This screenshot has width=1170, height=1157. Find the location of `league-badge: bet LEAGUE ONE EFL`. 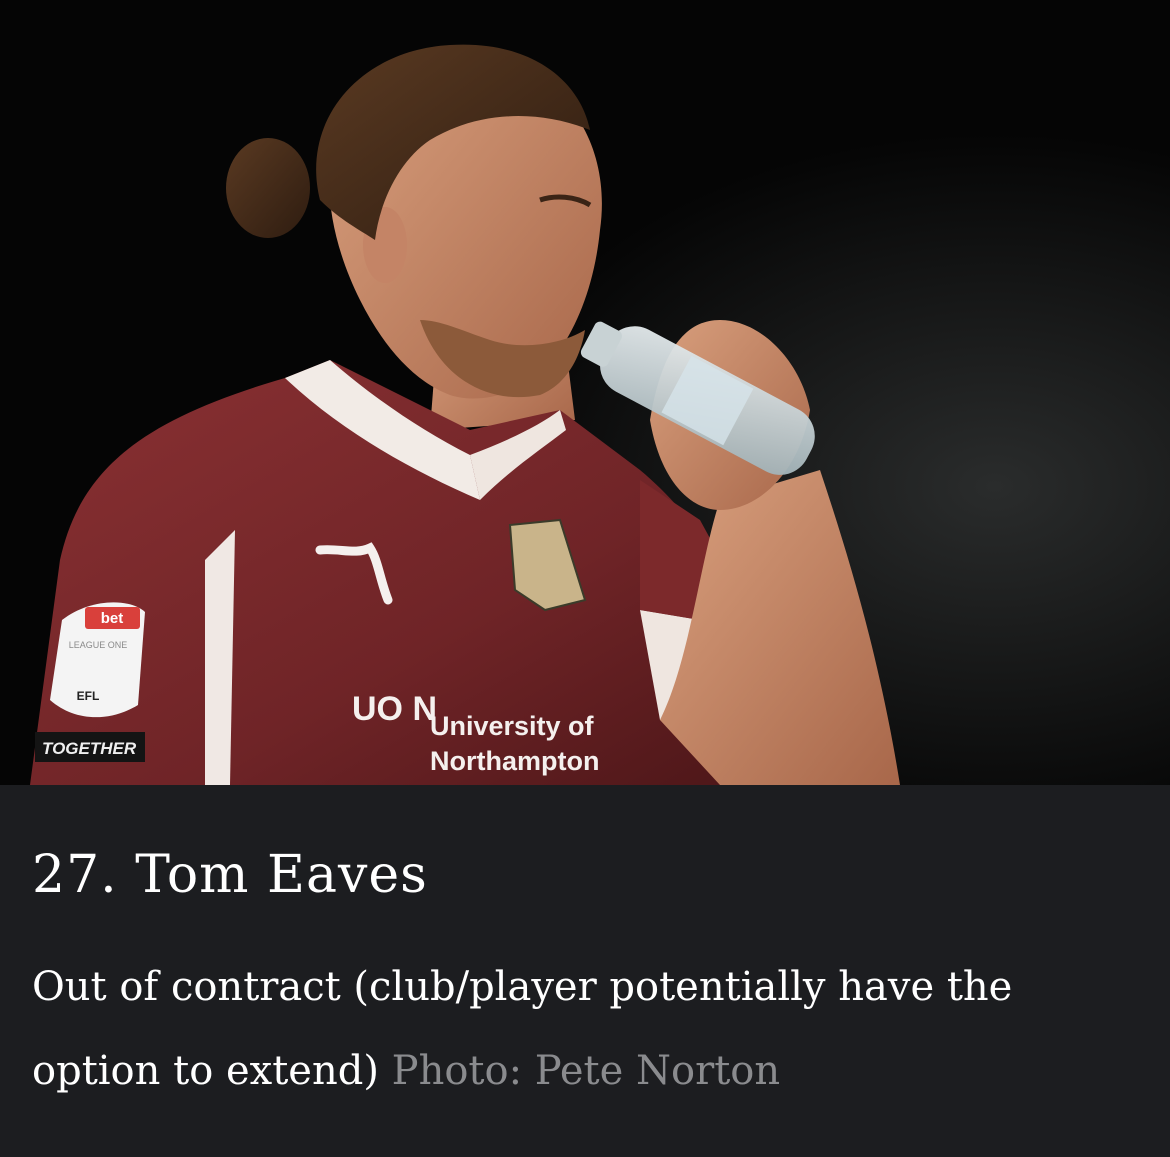

league-badge: bet LEAGUE ONE EFL is located at coordinates (97, 660).